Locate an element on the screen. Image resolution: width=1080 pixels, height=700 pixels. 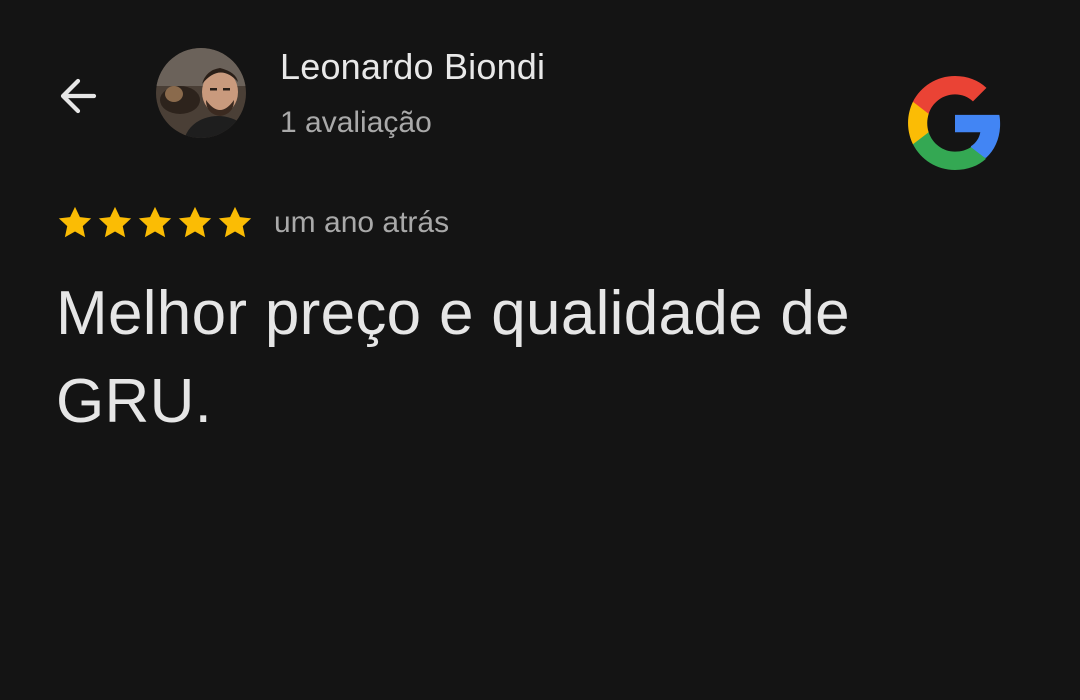
back-button is located at coordinates (78, 96).